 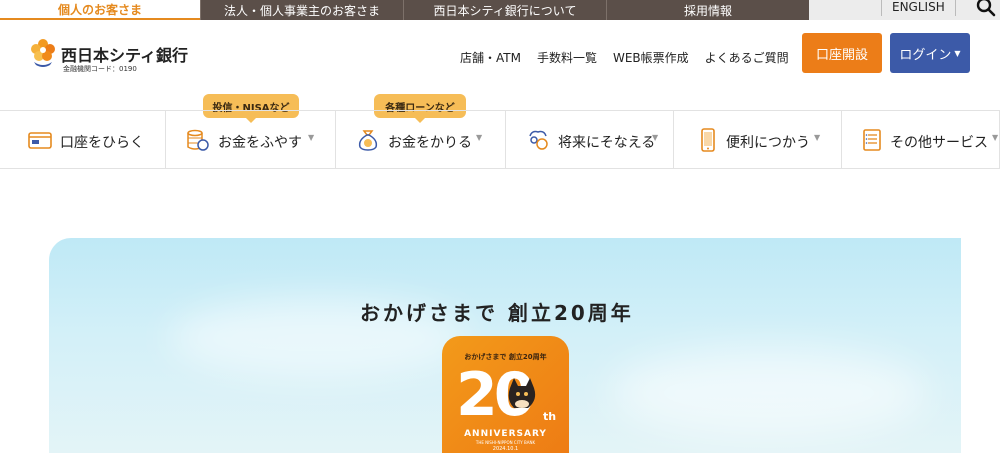 I want to click on hero-title: おかげさまで 創立20周年, so click(x=497, y=313).